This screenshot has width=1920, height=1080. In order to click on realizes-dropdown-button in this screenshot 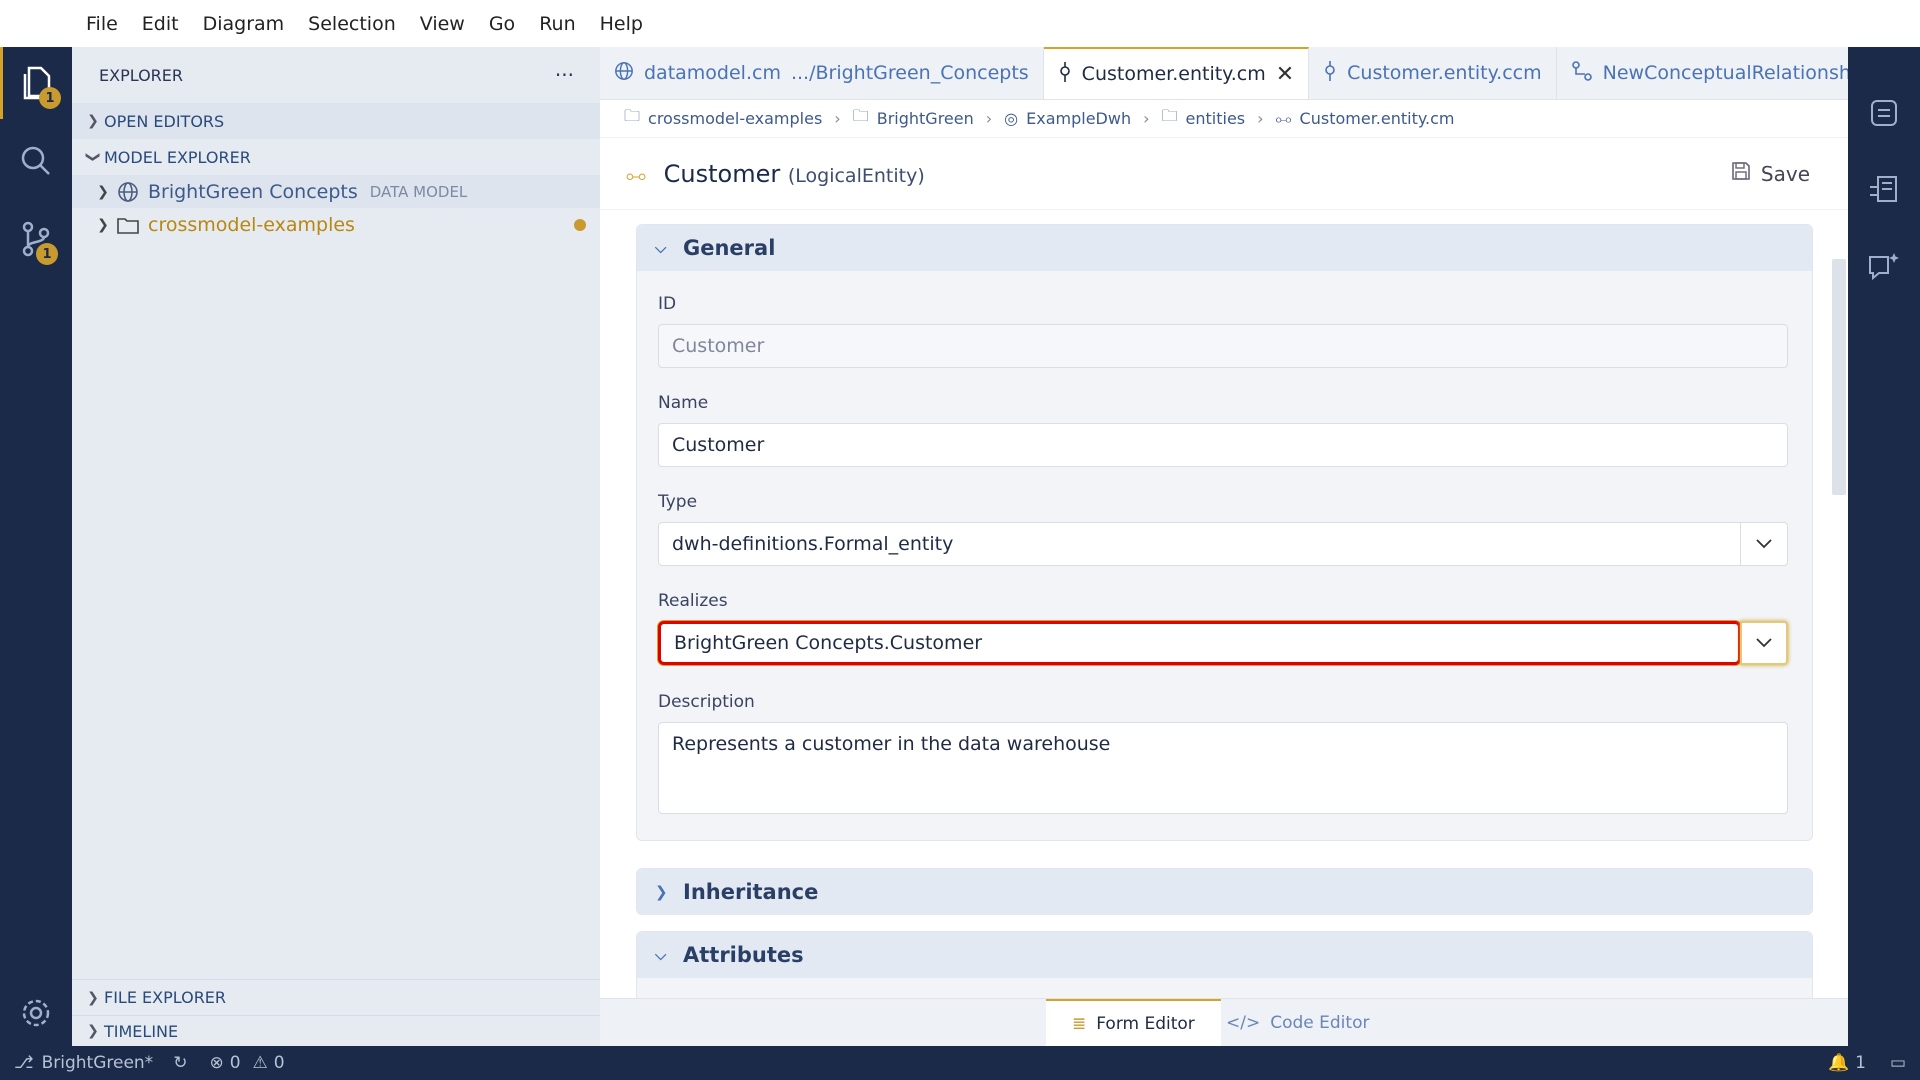, I will do `click(1764, 643)`.